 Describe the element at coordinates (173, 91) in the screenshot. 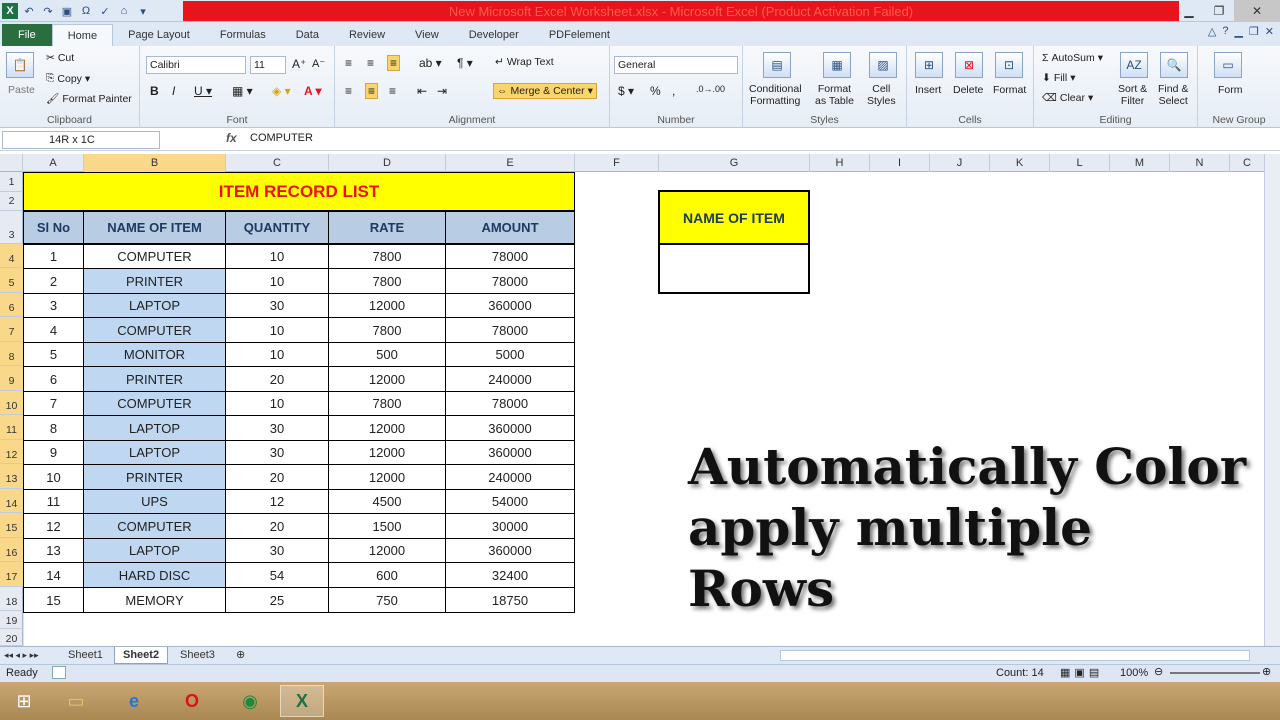

I see `italic-icon: I` at that location.